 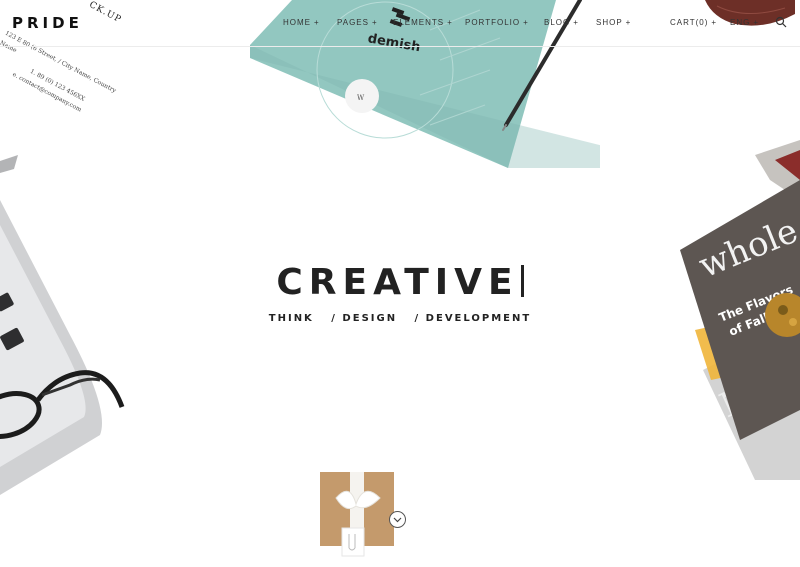 I want to click on nav-portfolio: PORTFOLIO +, so click(x=497, y=22).